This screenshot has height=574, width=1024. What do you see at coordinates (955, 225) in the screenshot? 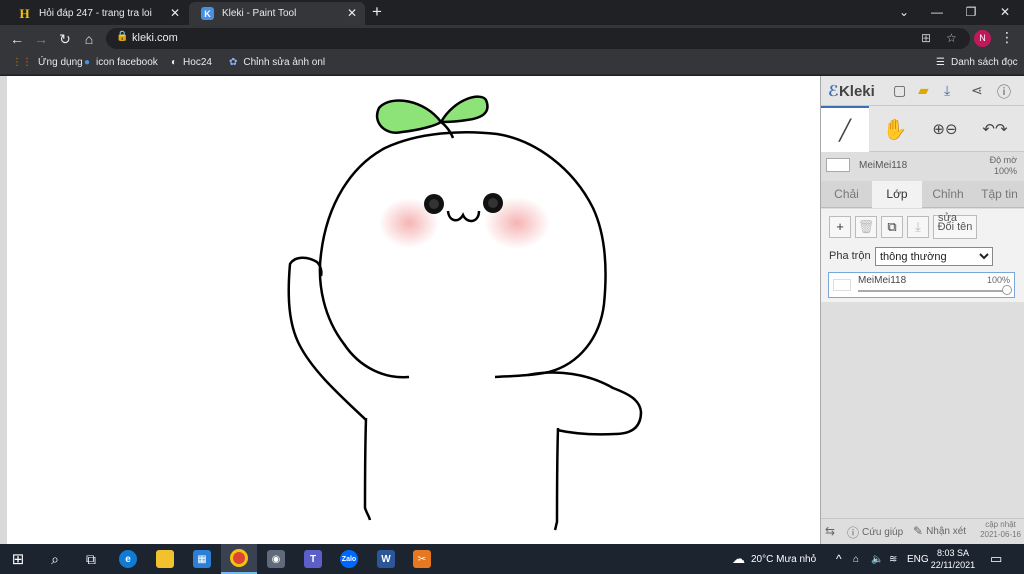
I see `rename-layer-button: Đổi tên sửa` at bounding box center [955, 225].